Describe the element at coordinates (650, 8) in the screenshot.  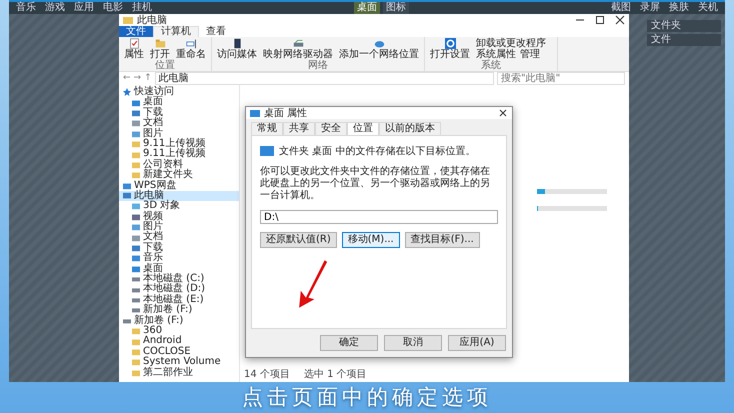
I see `toolbar-button: 录屏` at that location.